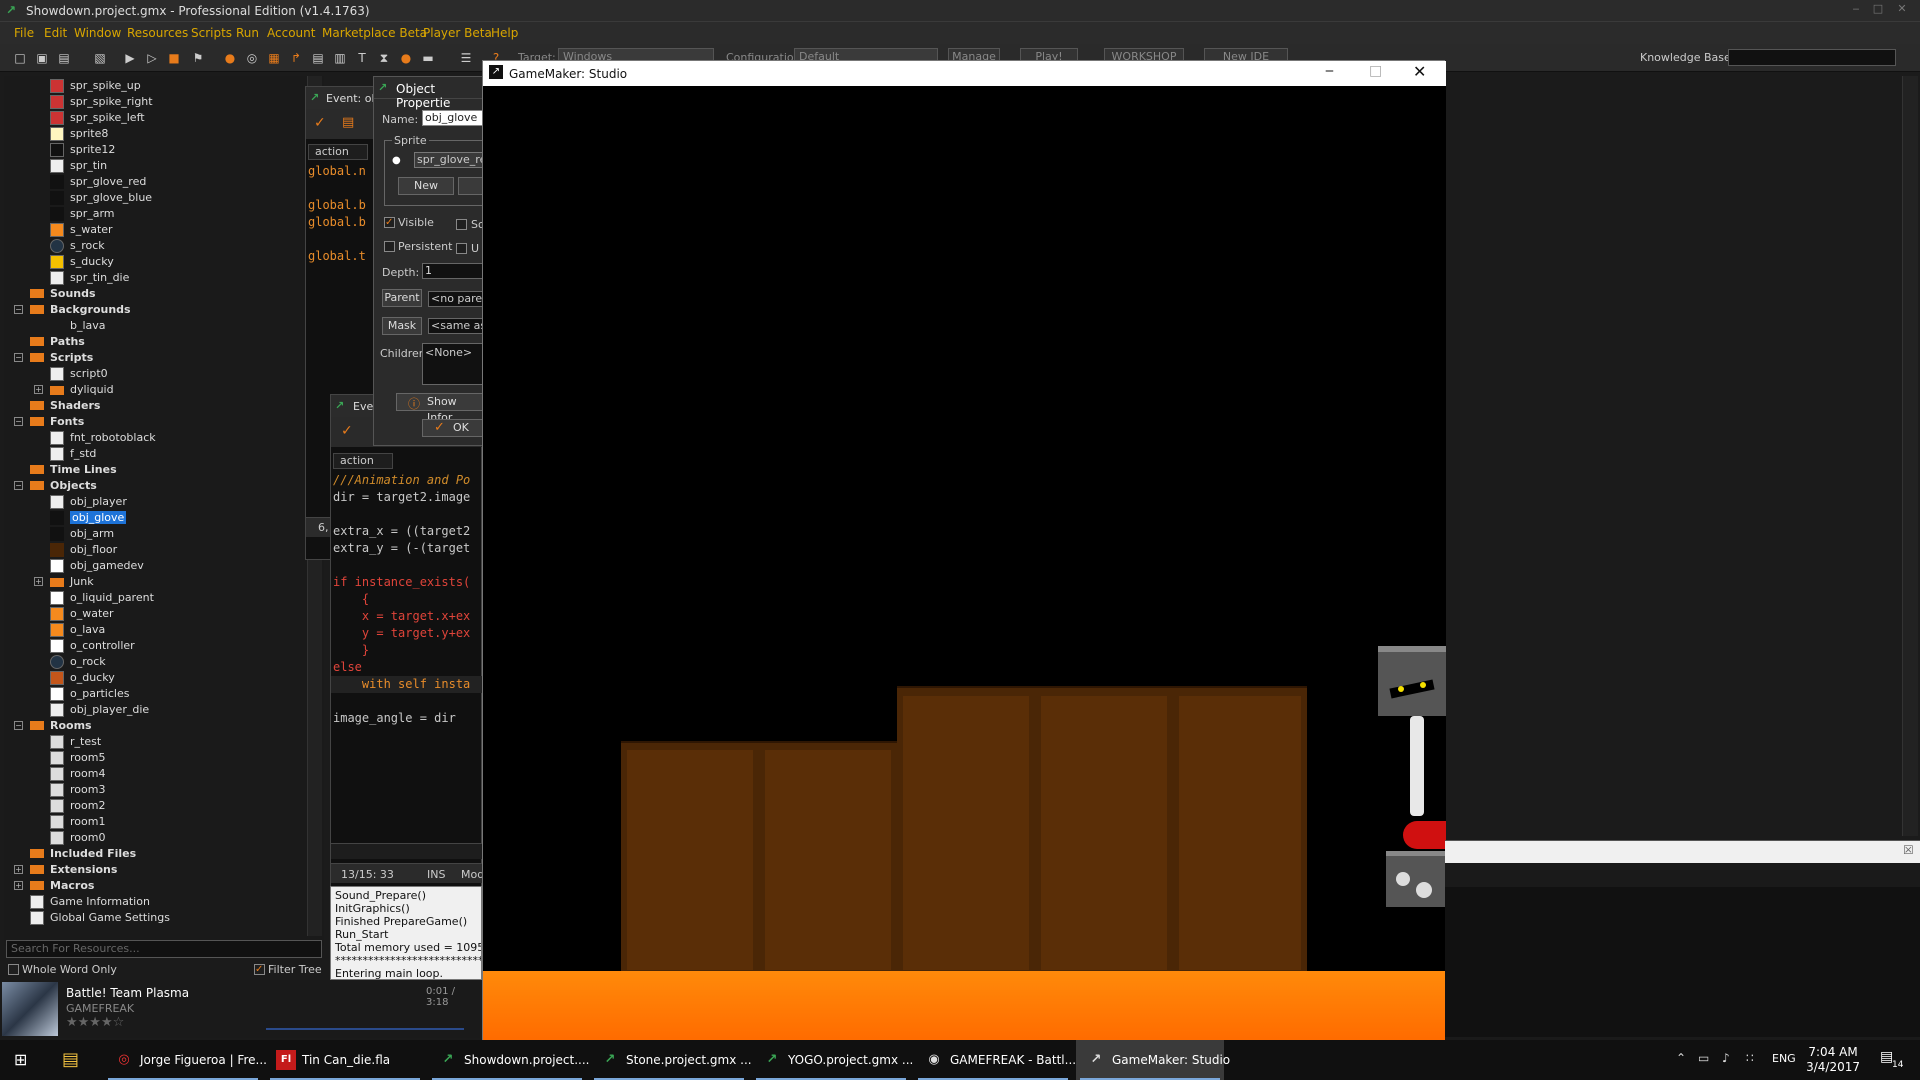 This screenshot has width=1920, height=1080. What do you see at coordinates (296, 58) in the screenshot?
I see `path-icon: ↱` at bounding box center [296, 58].